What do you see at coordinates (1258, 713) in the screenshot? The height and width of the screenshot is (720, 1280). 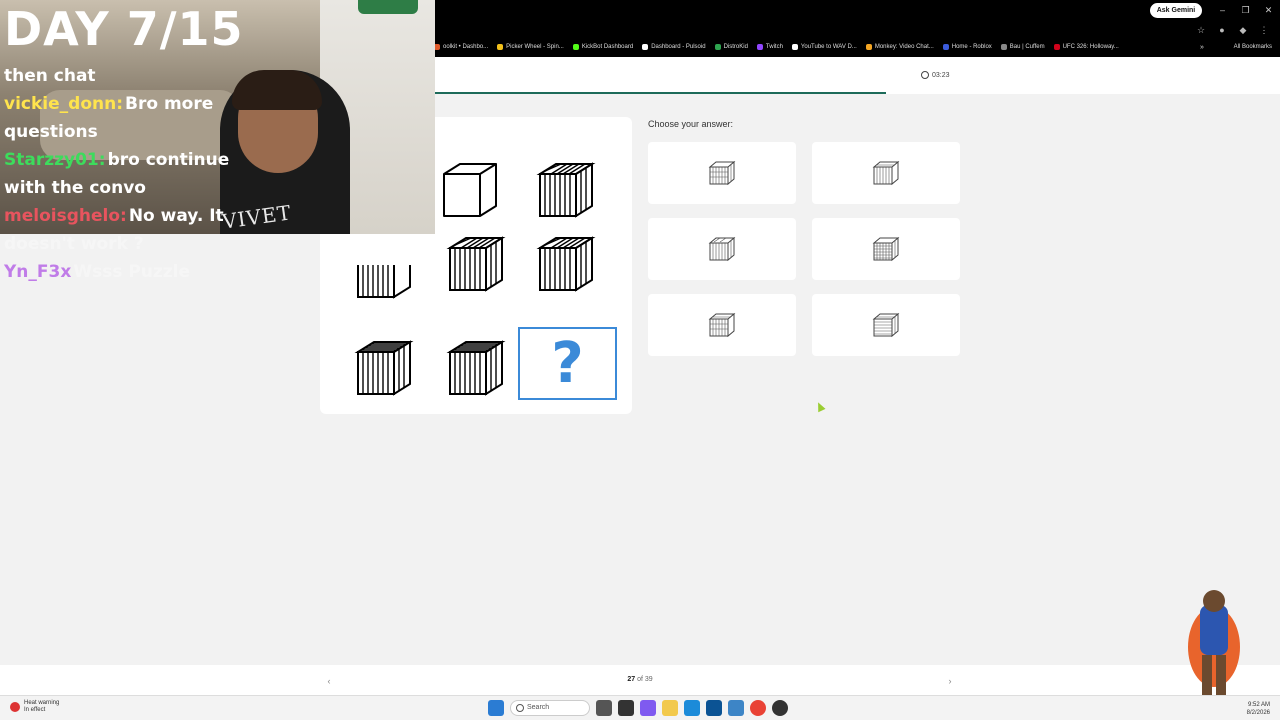 I see `clock-date: 8/2/2026` at bounding box center [1258, 713].